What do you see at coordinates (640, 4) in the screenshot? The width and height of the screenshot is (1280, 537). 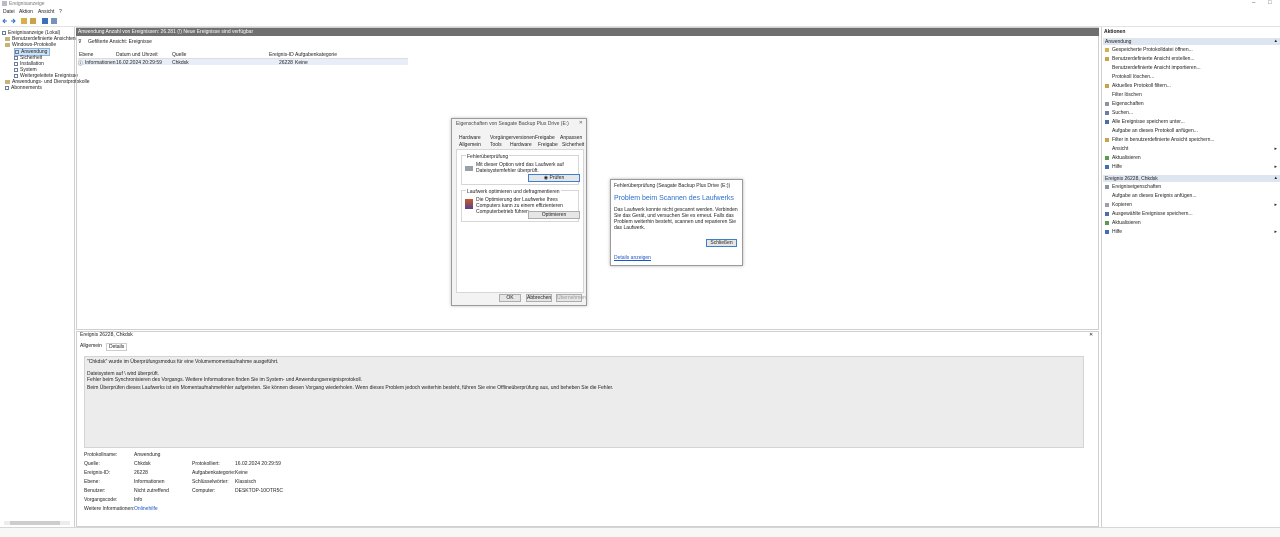 I see `title-bar: Ereignisanzeige – □` at bounding box center [640, 4].